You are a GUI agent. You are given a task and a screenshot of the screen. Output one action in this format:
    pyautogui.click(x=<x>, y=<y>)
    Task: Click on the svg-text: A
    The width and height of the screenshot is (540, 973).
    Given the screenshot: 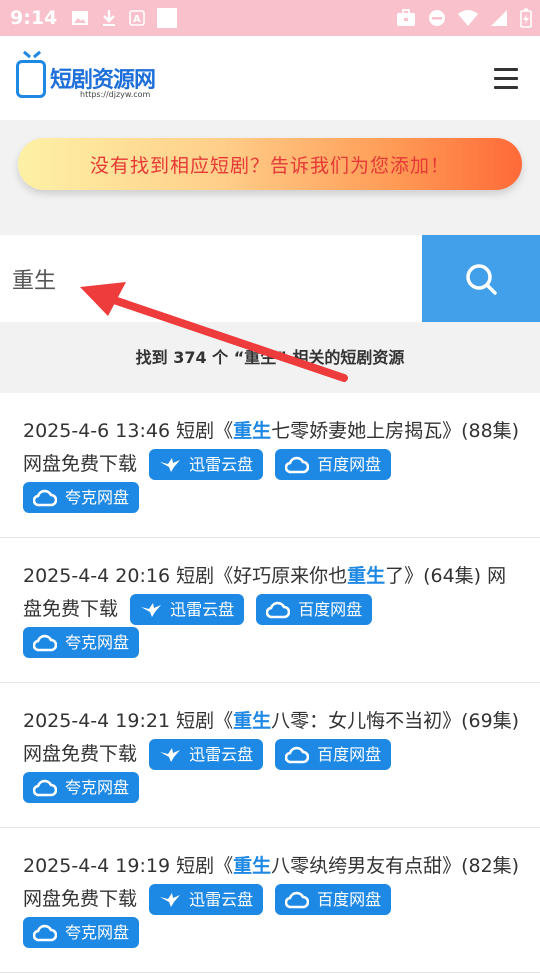 What is the action you would take?
    pyautogui.click(x=137, y=19)
    